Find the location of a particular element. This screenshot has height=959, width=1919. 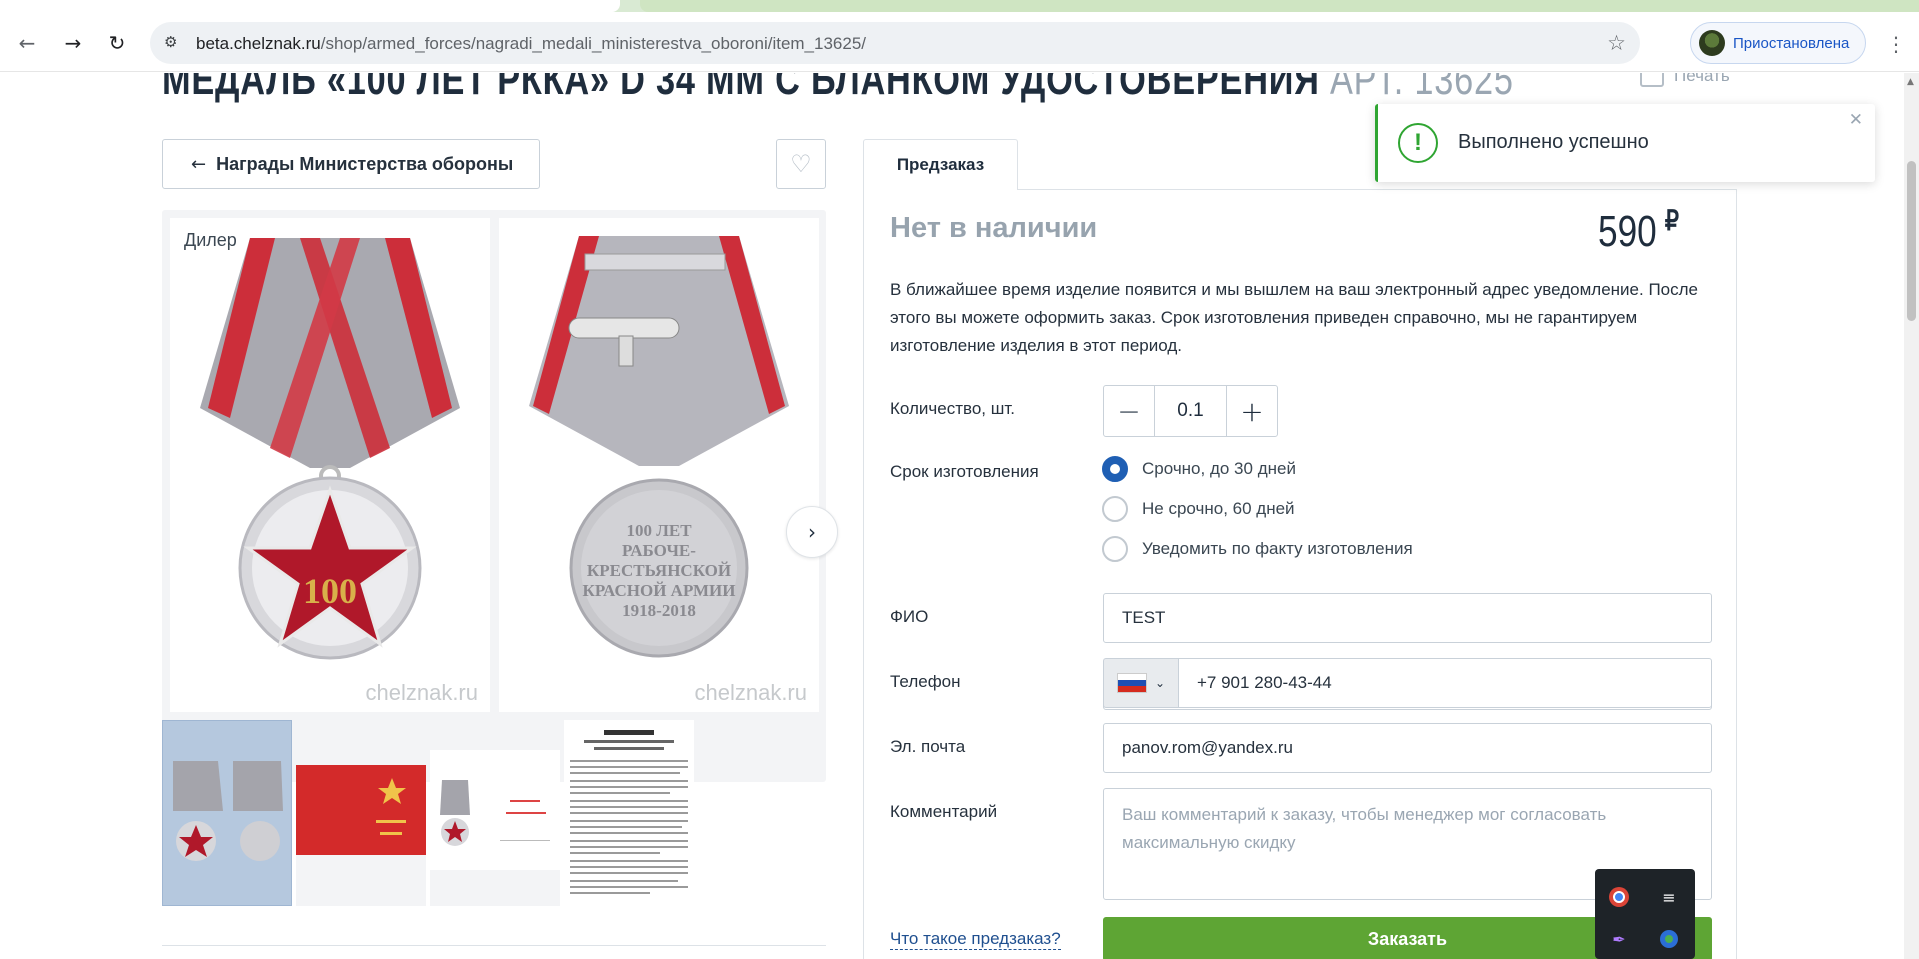

thumbnail-medal-both is located at coordinates (227, 813).